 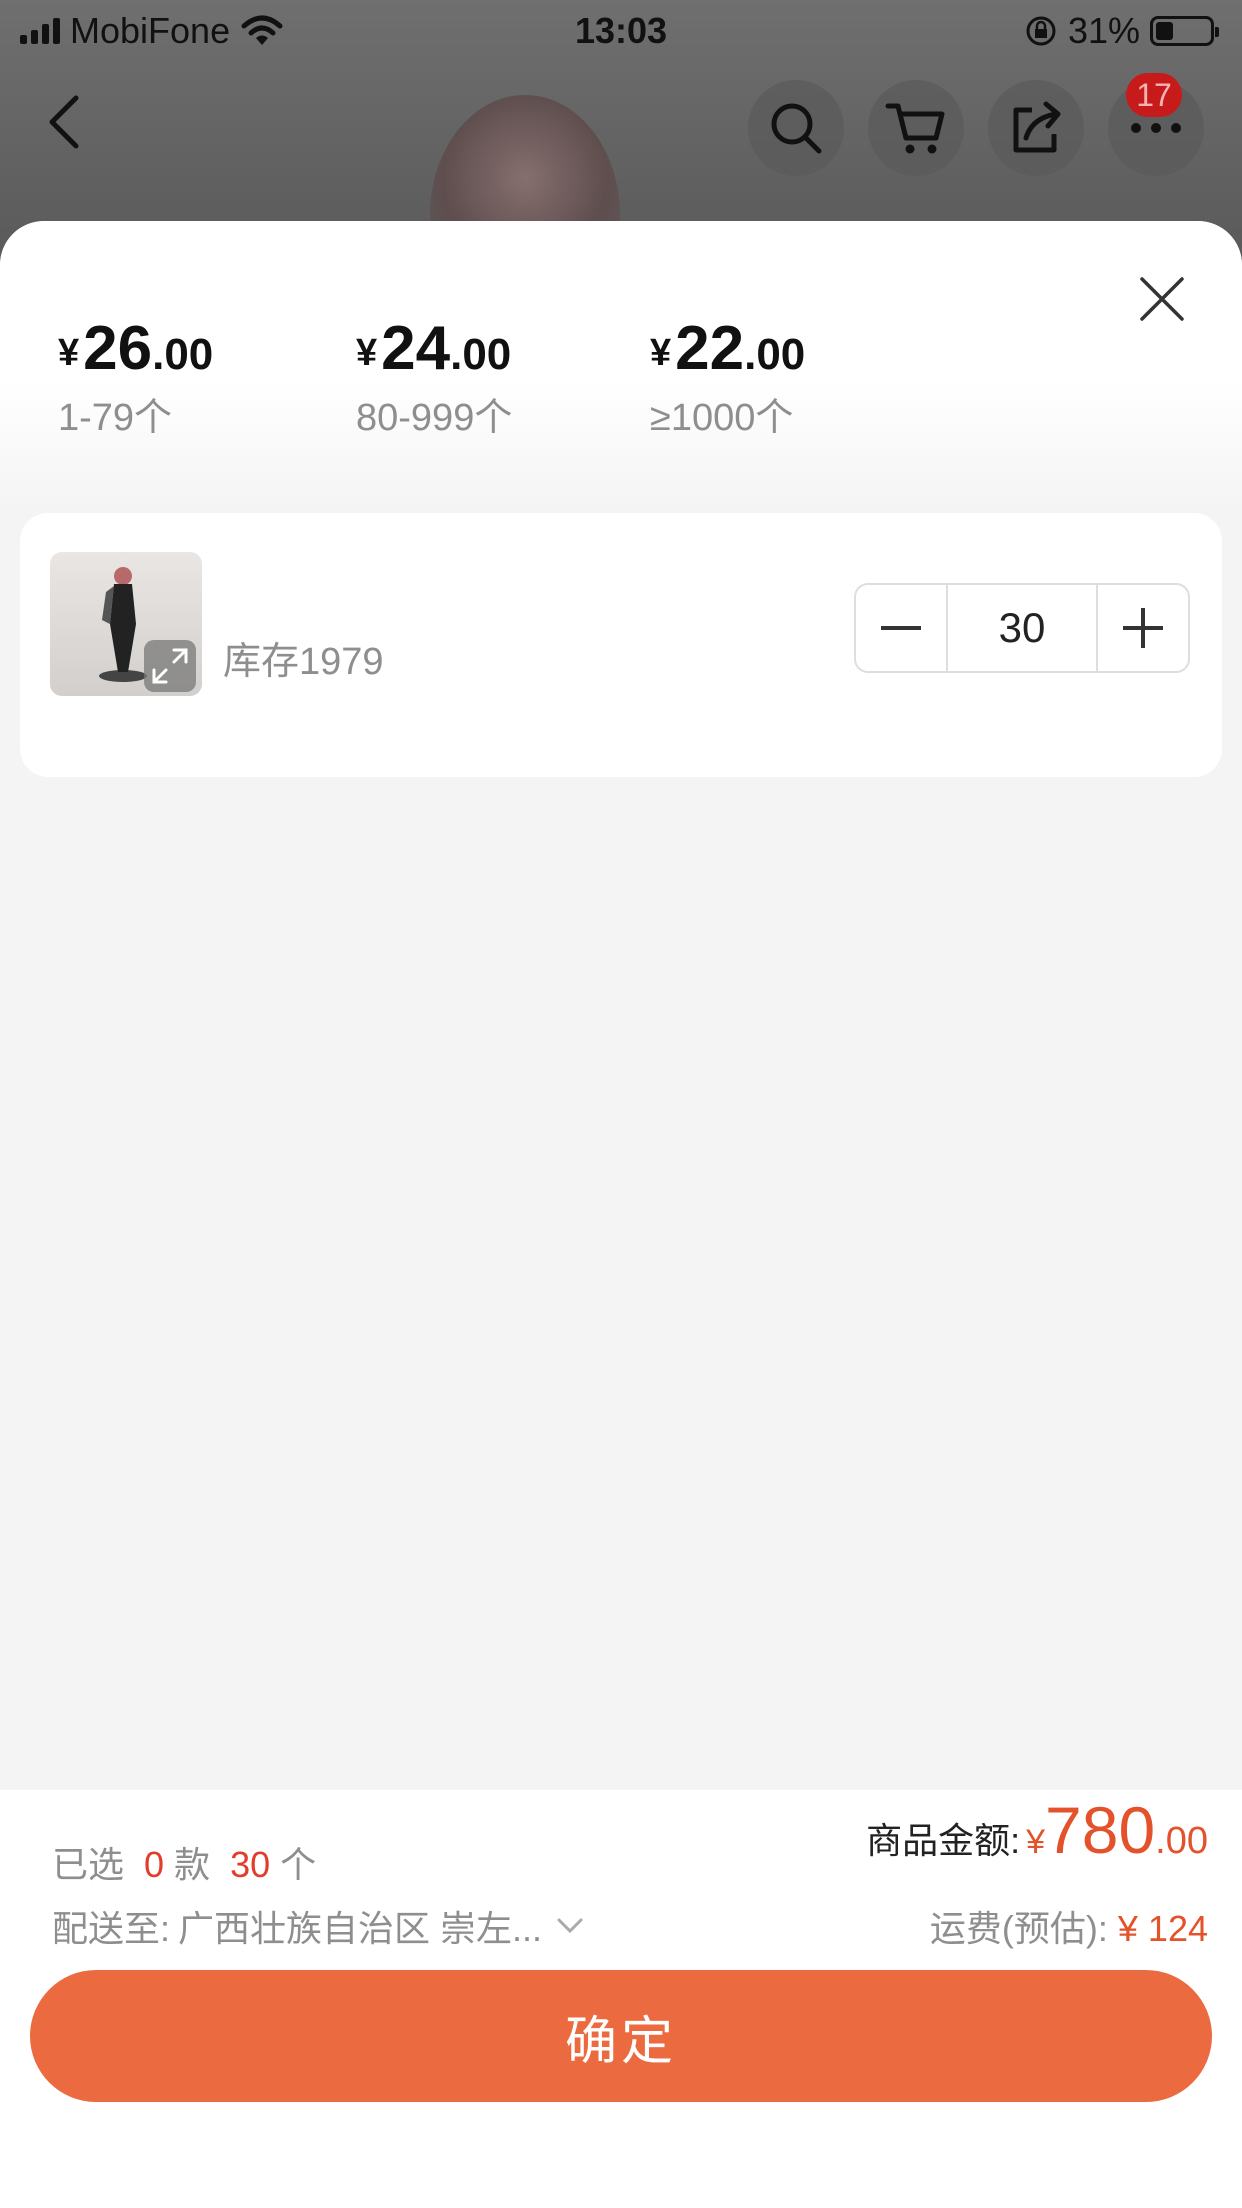 What do you see at coordinates (434, 418) in the screenshot?
I see `price-tier-range: 80-999个` at bounding box center [434, 418].